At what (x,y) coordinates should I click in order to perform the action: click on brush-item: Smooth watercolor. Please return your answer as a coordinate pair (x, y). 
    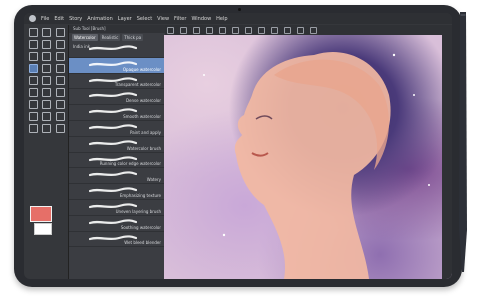
    Looking at the image, I should click on (117, 113).